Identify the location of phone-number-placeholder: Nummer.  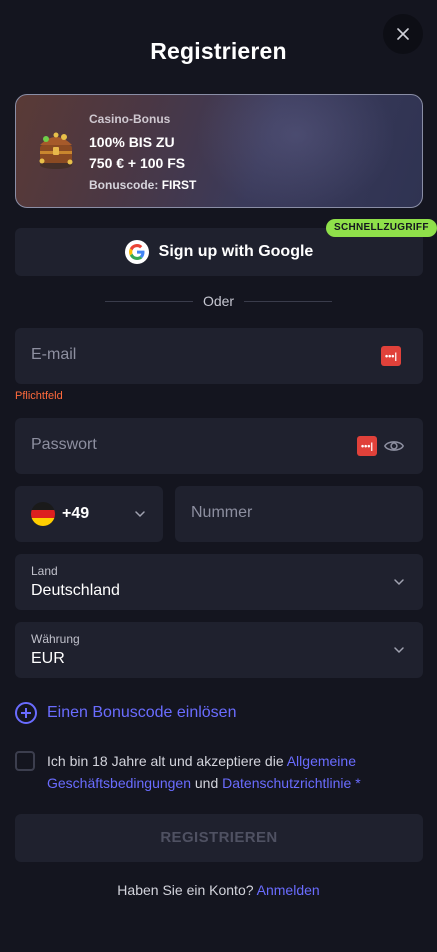
(222, 512).